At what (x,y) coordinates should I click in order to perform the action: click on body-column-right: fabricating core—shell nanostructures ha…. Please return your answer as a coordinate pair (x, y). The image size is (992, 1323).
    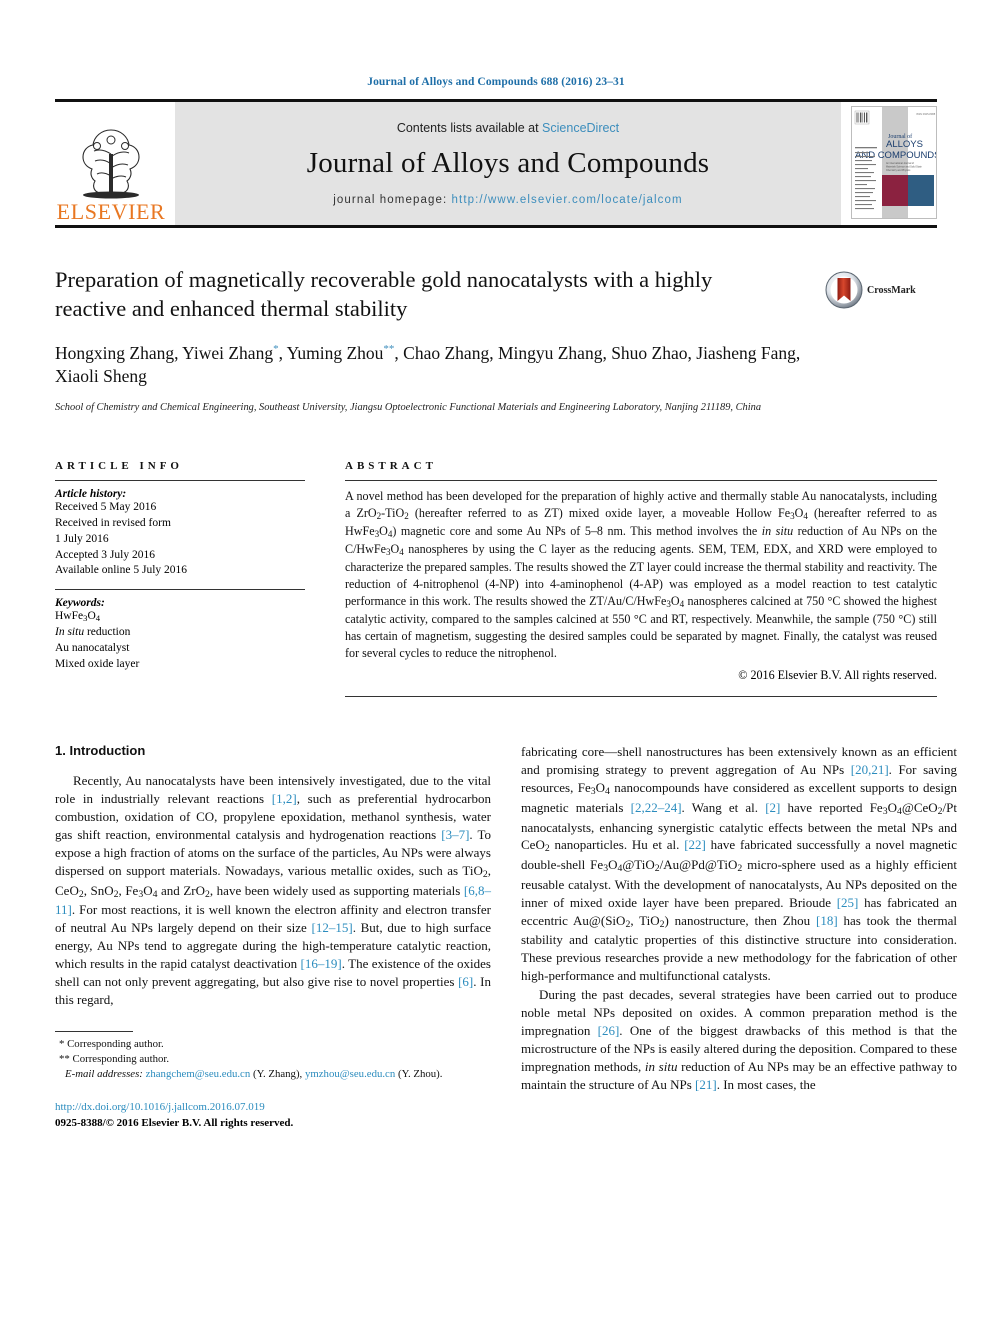
    Looking at the image, I should click on (739, 937).